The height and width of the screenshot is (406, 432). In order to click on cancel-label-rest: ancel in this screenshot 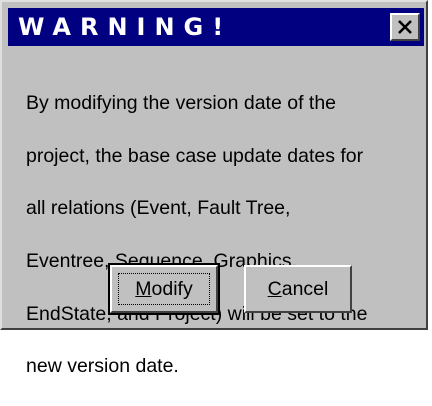, I will do `click(305, 289)`.